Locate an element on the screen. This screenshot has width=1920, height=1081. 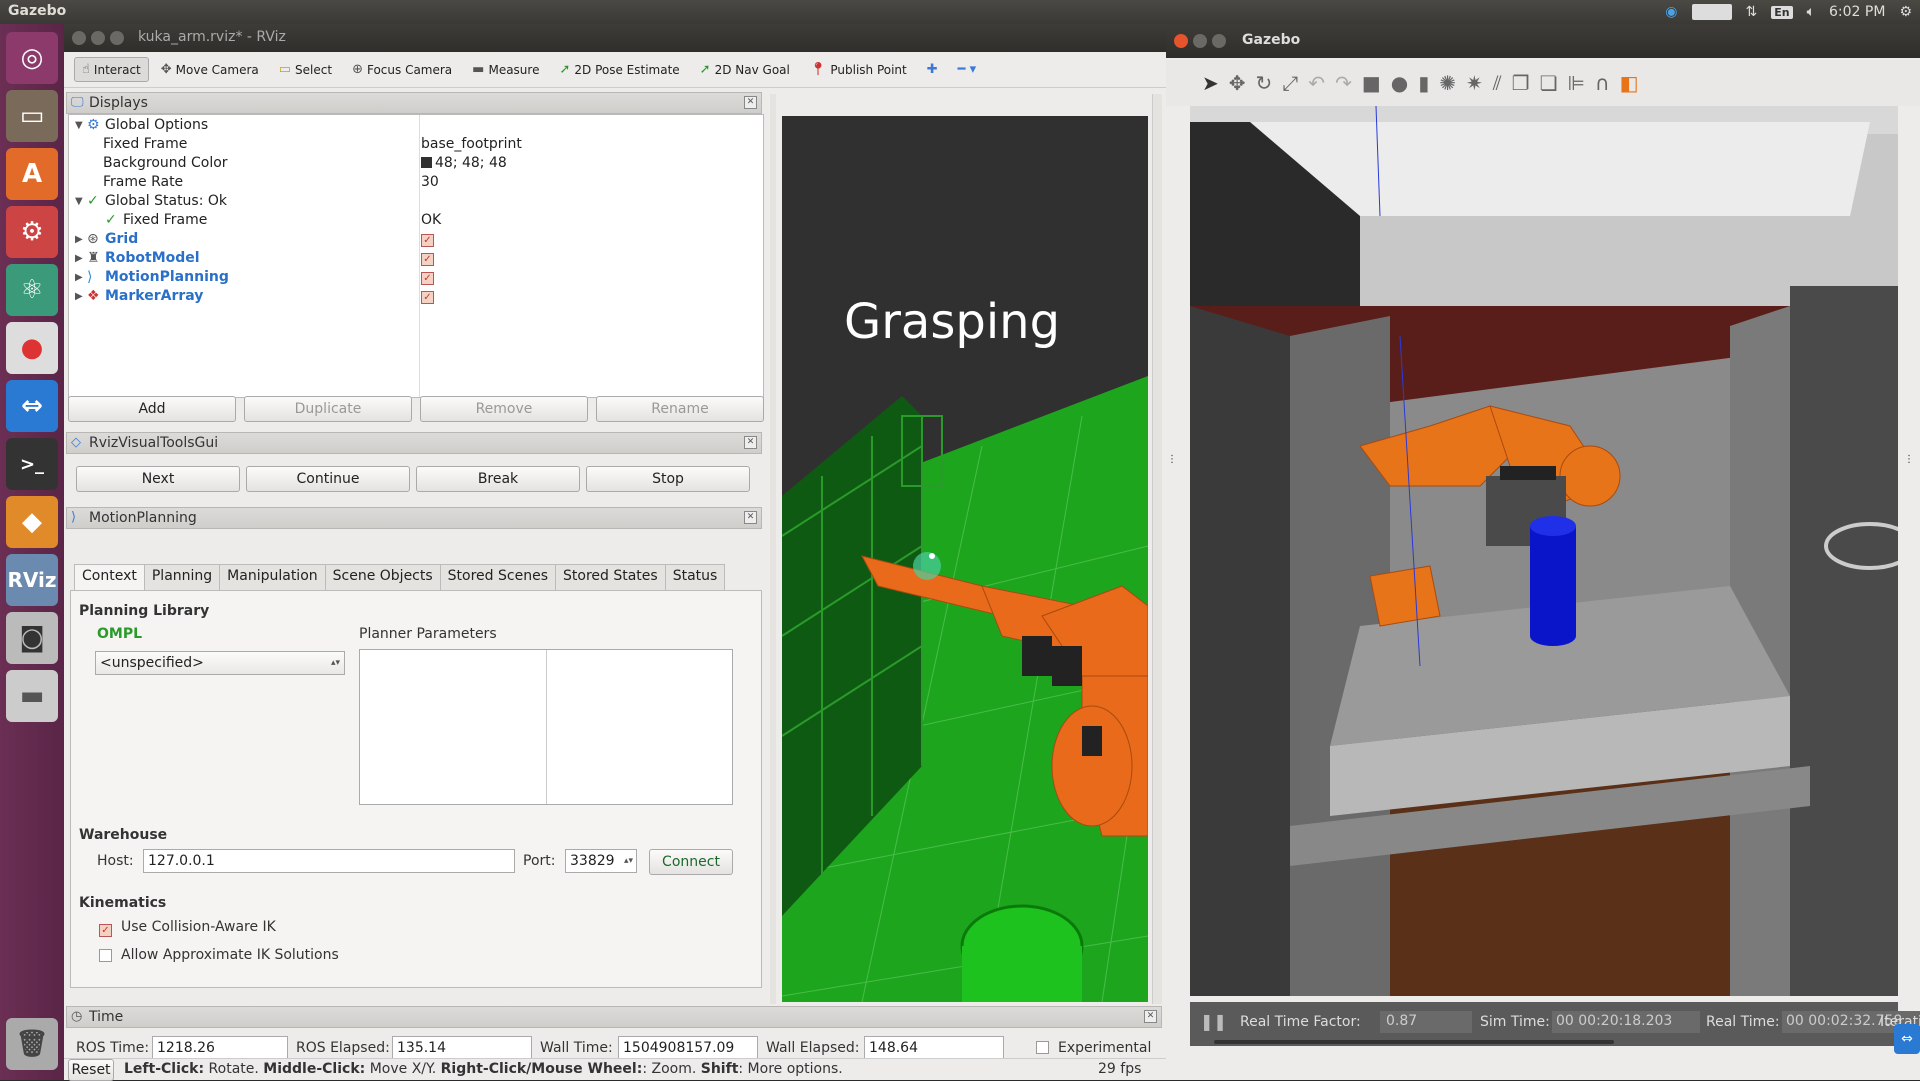
host-input: 127.0.0.1 is located at coordinates (329, 861).